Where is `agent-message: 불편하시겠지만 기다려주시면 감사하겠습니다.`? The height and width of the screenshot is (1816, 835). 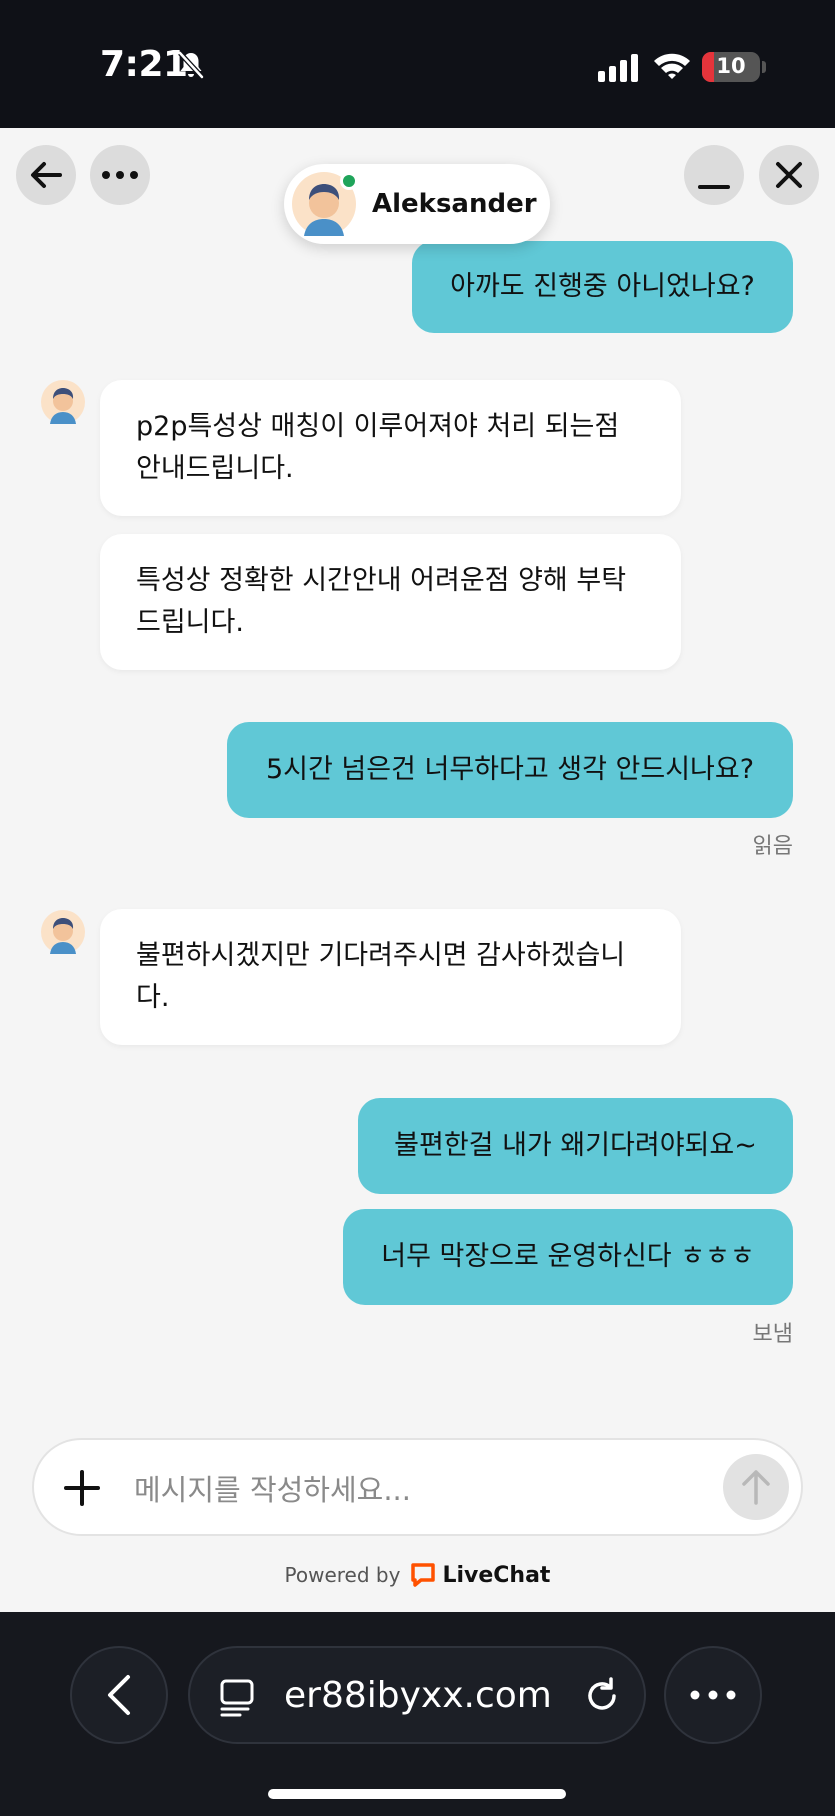 agent-message: 불편하시겠지만 기다려주시면 감사하겠습니다. is located at coordinates (390, 977).